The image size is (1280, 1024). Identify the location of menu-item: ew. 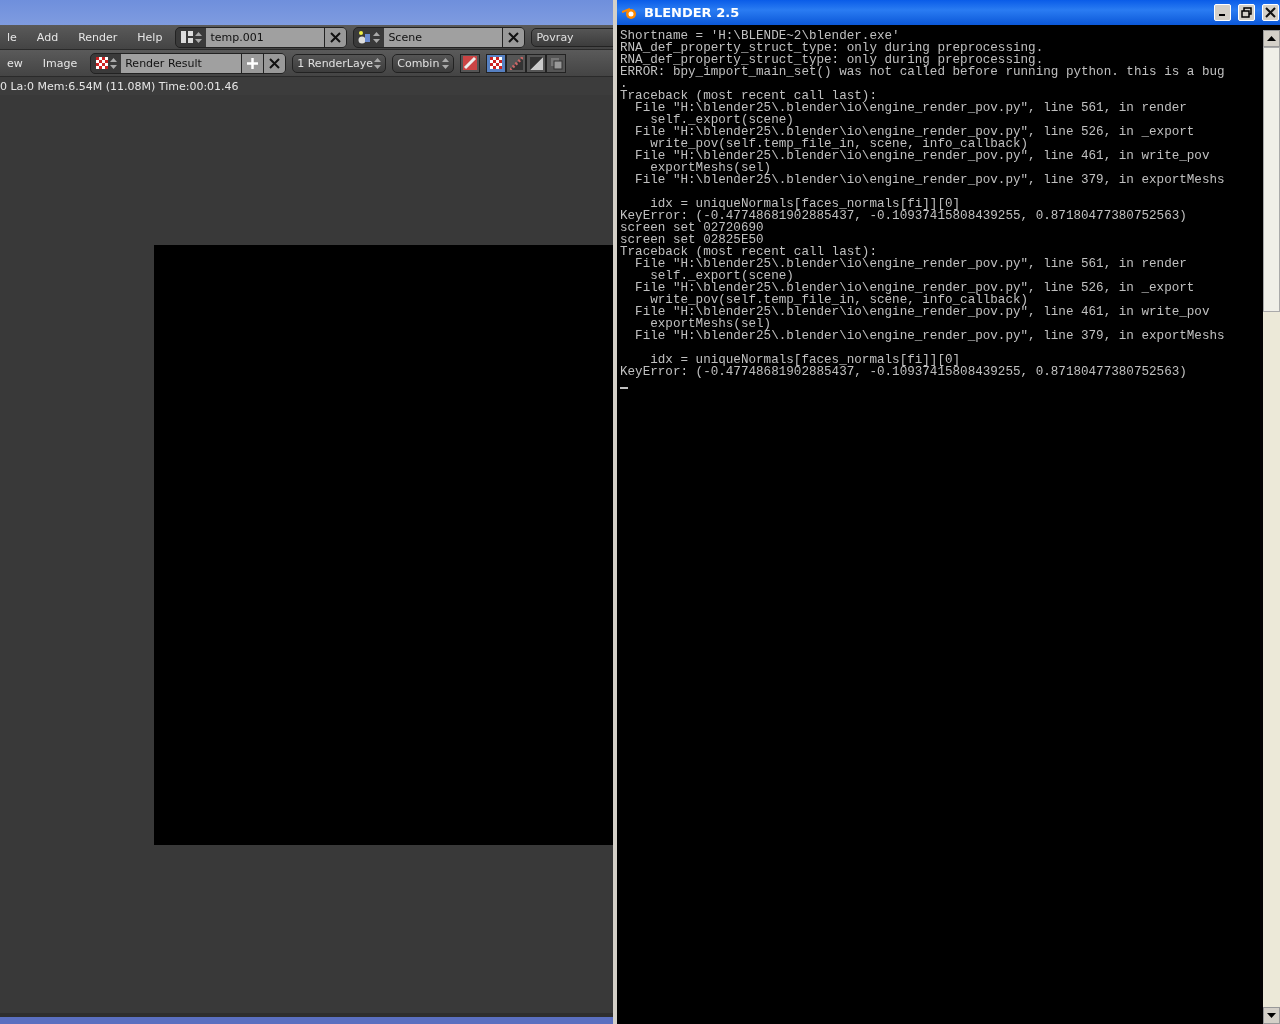
(15, 63).